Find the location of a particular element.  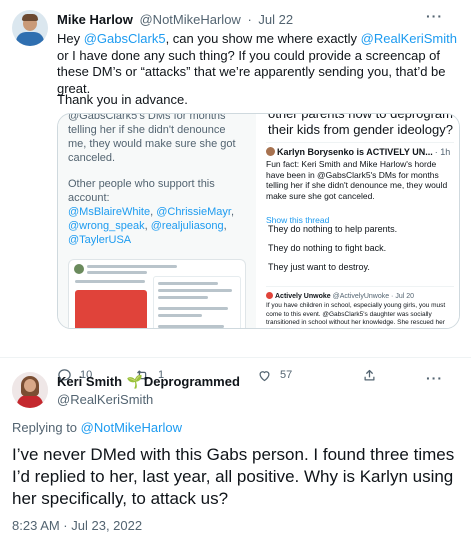

screenshot-line: telling her if she didn't denounce is located at coordinates (147, 130).